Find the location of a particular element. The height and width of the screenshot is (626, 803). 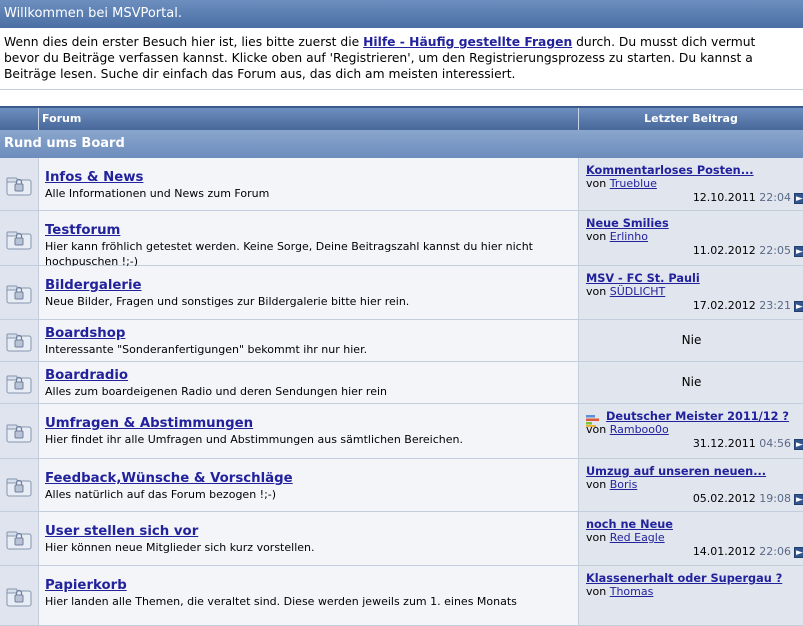

last-post-author: von SÜDLICHT is located at coordinates (625, 291).